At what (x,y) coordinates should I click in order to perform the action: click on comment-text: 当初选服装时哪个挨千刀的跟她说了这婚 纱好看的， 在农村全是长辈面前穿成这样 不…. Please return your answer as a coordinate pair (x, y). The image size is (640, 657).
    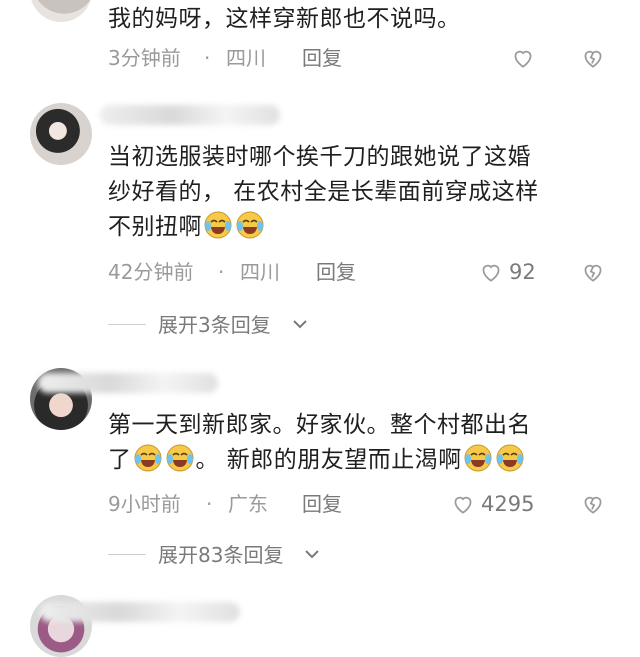
    Looking at the image, I should click on (354, 192).